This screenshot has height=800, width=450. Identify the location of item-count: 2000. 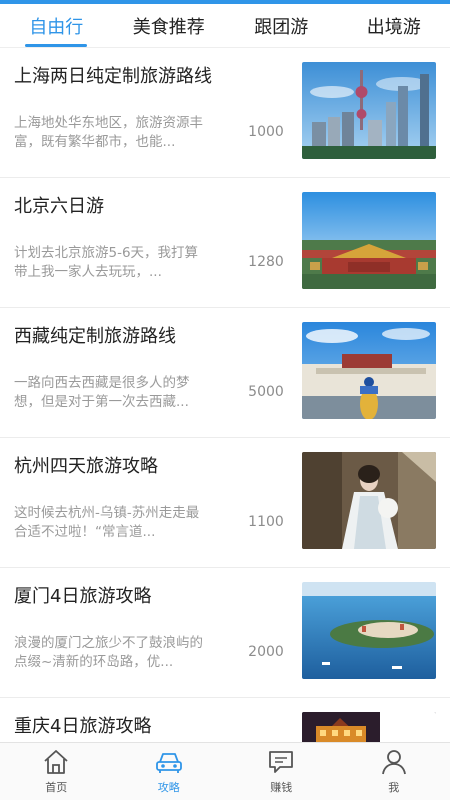
(266, 652).